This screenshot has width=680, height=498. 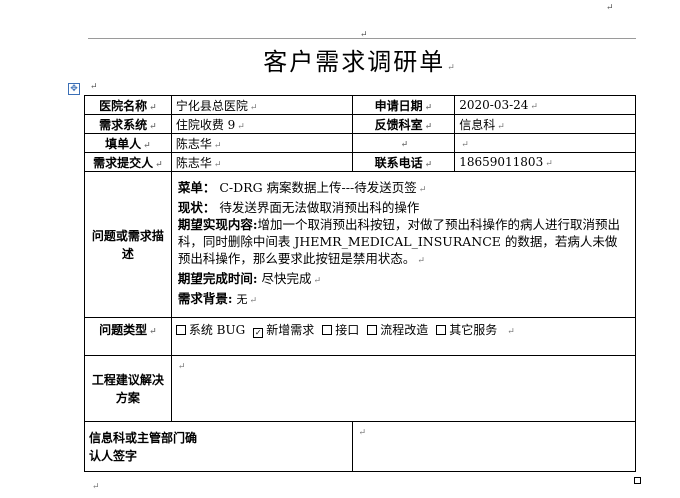 What do you see at coordinates (494, 105) in the screenshot?
I see `apply-date-value: 2020-03-24` at bounding box center [494, 105].